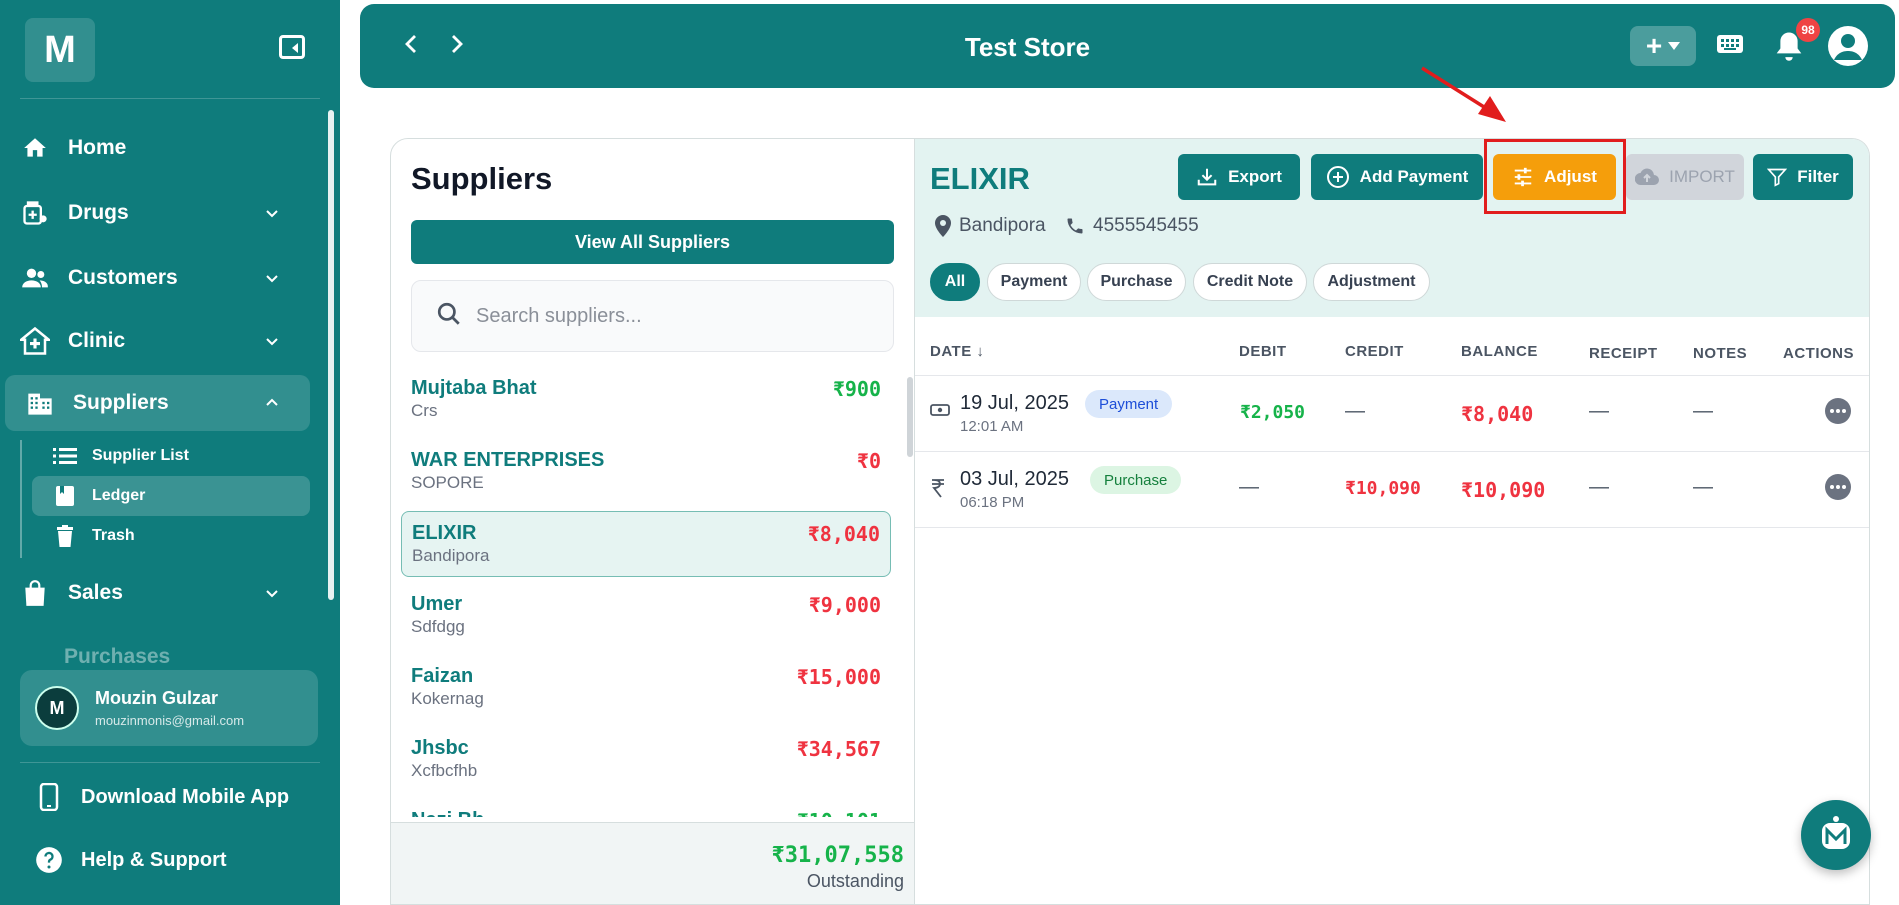 Image resolution: width=1899 pixels, height=905 pixels. I want to click on building-icon, so click(40, 403).